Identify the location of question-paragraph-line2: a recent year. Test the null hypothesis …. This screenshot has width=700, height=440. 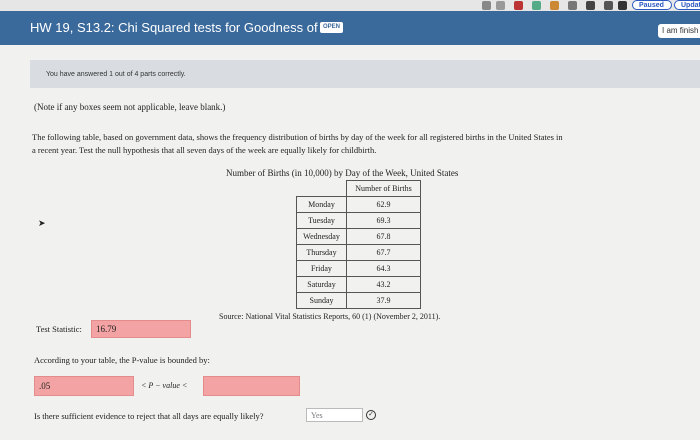
(204, 150).